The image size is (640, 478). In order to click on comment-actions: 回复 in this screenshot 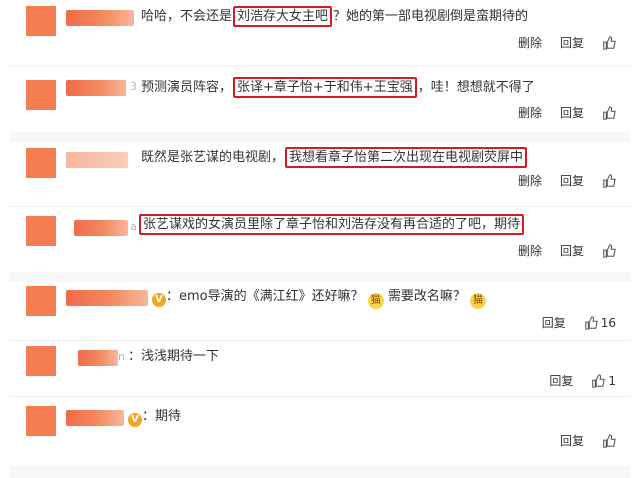, I will do `click(588, 440)`.